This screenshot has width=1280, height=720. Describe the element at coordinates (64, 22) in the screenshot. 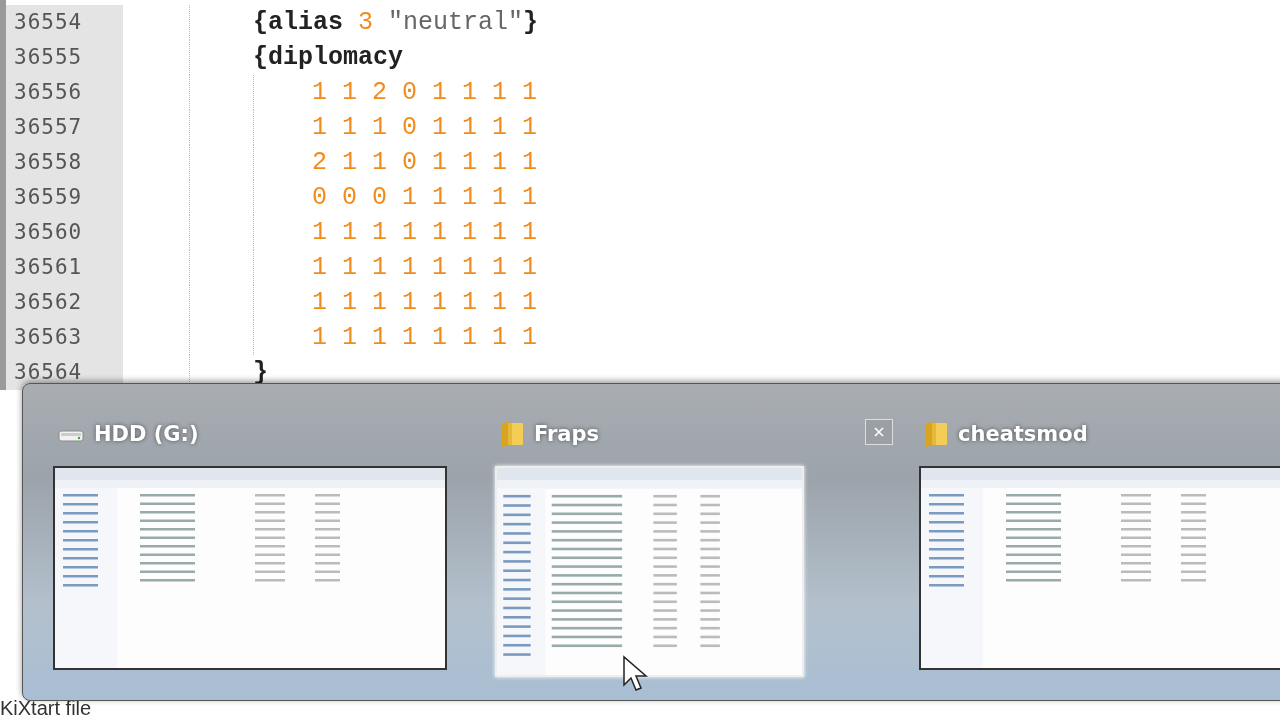

I see `line-number: 36554` at that location.